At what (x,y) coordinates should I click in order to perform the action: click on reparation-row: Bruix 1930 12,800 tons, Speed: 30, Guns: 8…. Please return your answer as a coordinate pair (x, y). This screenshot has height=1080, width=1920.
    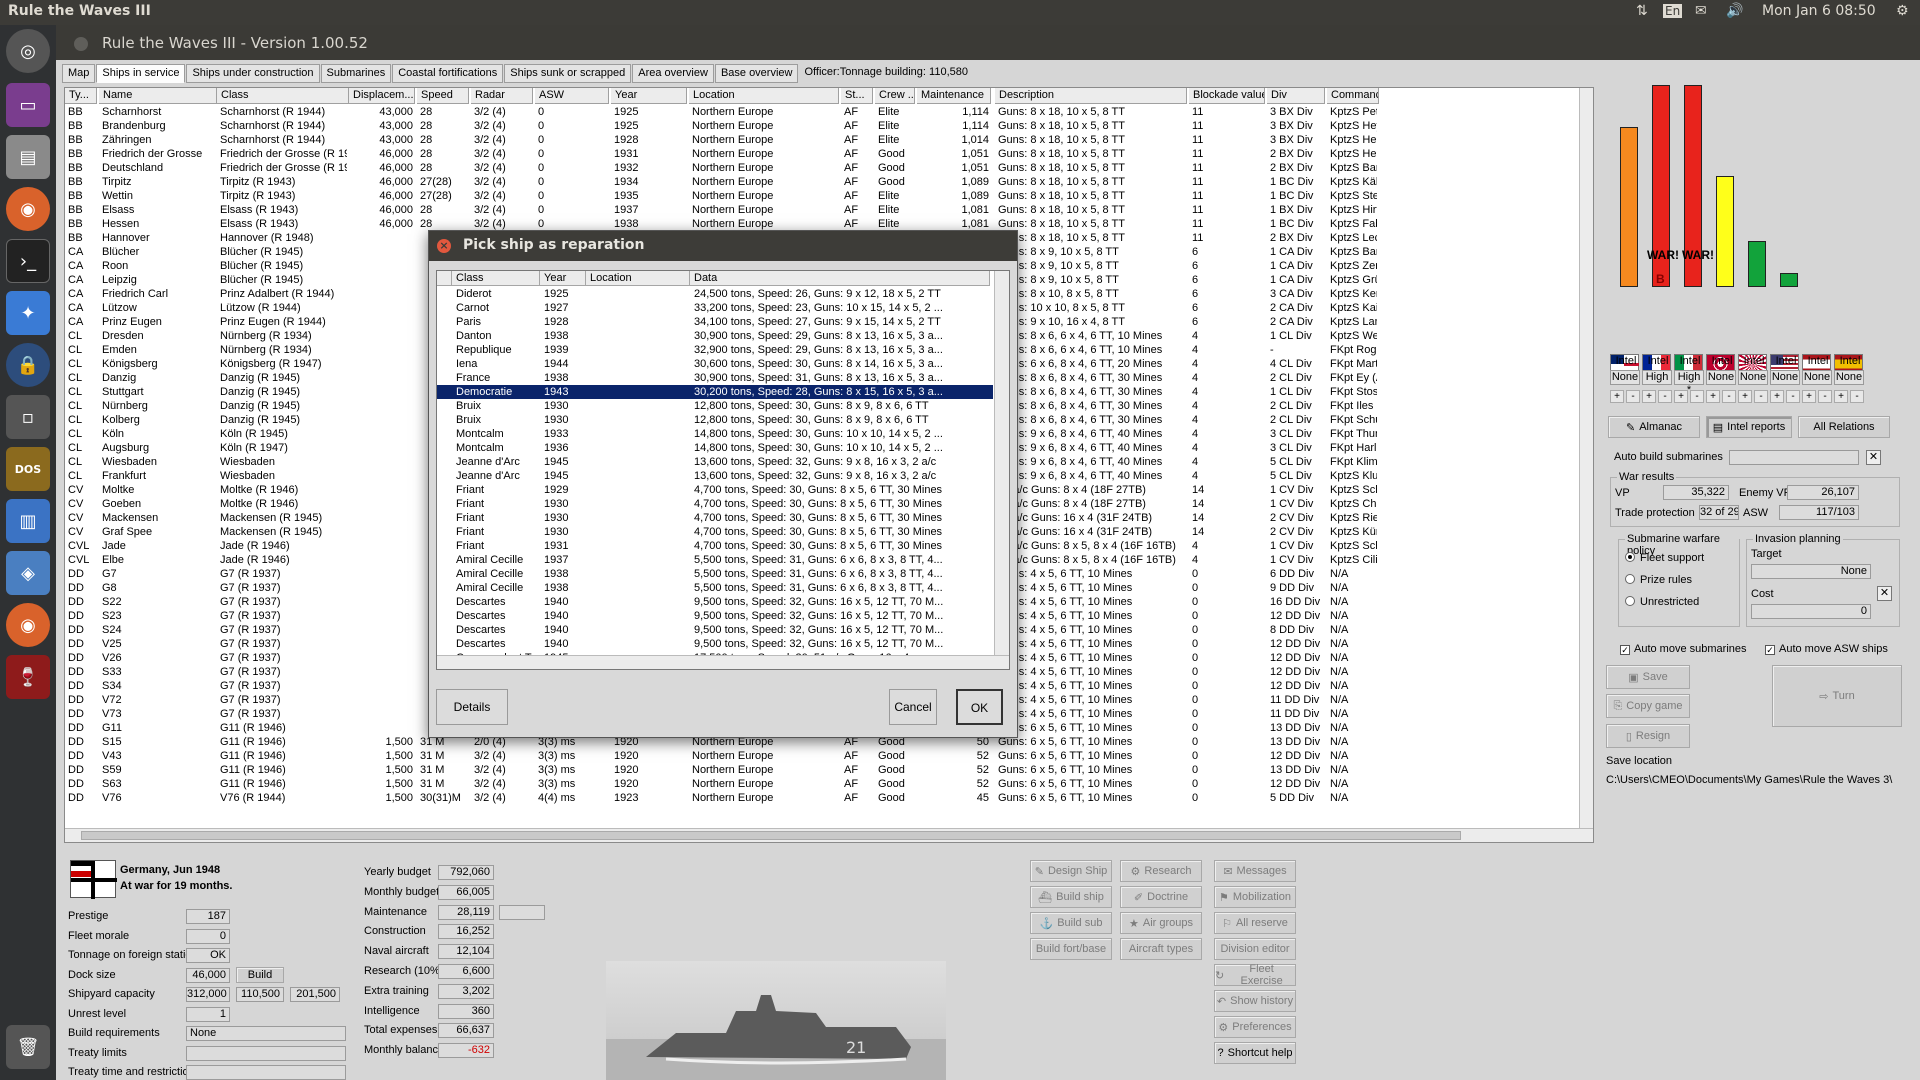
    Looking at the image, I should click on (715, 406).